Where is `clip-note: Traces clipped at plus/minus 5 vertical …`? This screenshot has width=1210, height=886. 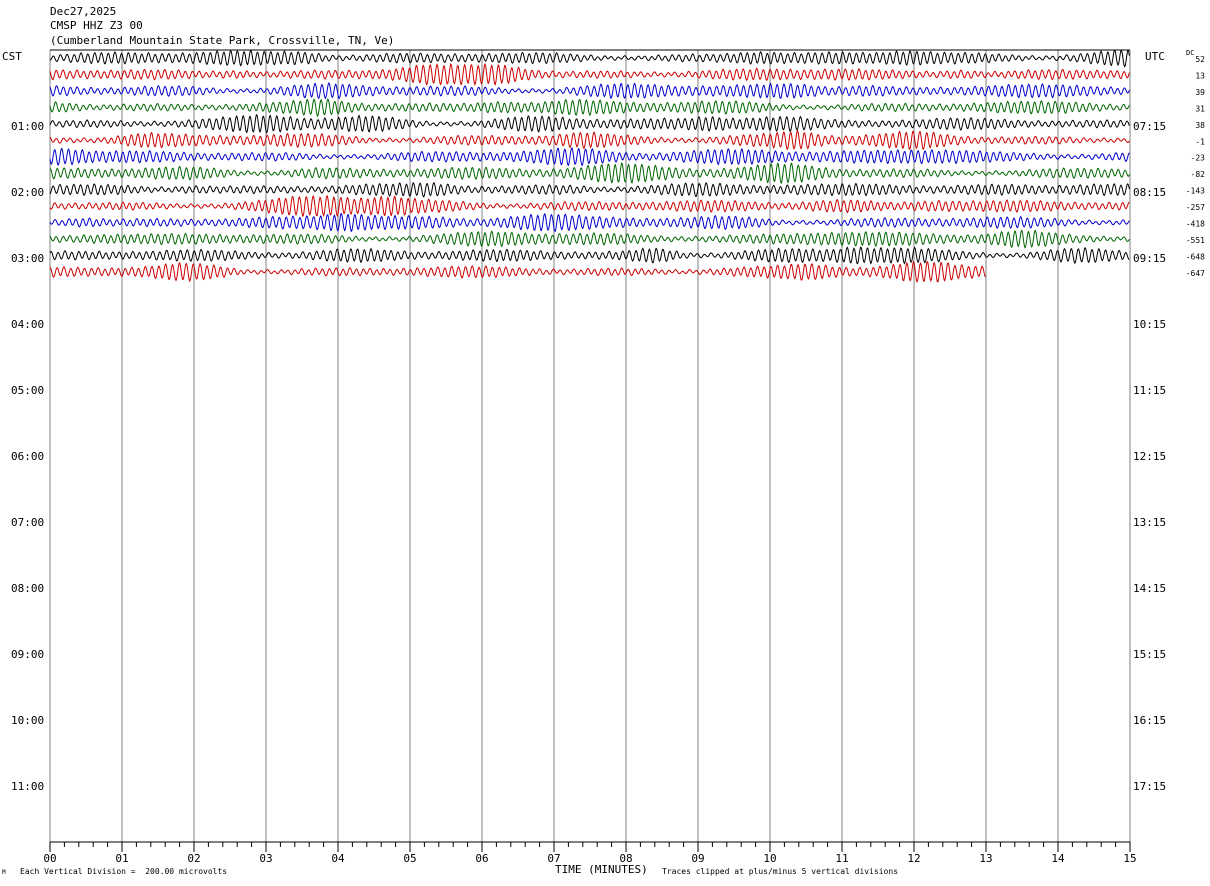
clip-note: Traces clipped at plus/minus 5 vertical … is located at coordinates (780, 871).